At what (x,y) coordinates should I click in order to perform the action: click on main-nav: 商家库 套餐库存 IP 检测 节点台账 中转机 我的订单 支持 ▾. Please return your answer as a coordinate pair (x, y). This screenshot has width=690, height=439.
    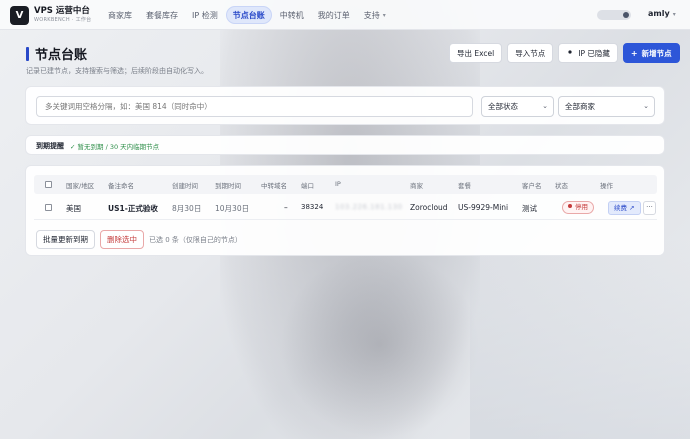
    Looking at the image, I should click on (247, 15).